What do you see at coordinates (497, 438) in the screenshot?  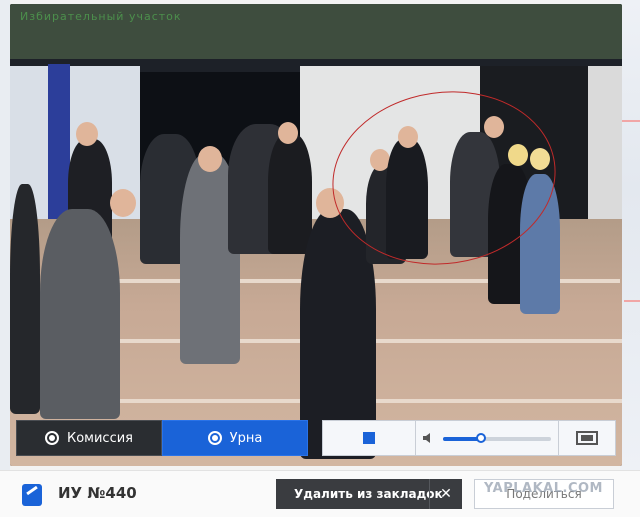 I see `volume-slider` at bounding box center [497, 438].